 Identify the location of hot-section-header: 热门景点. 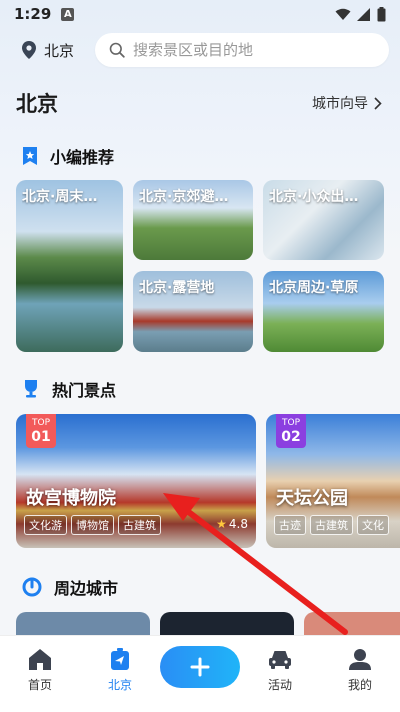
(69, 389).